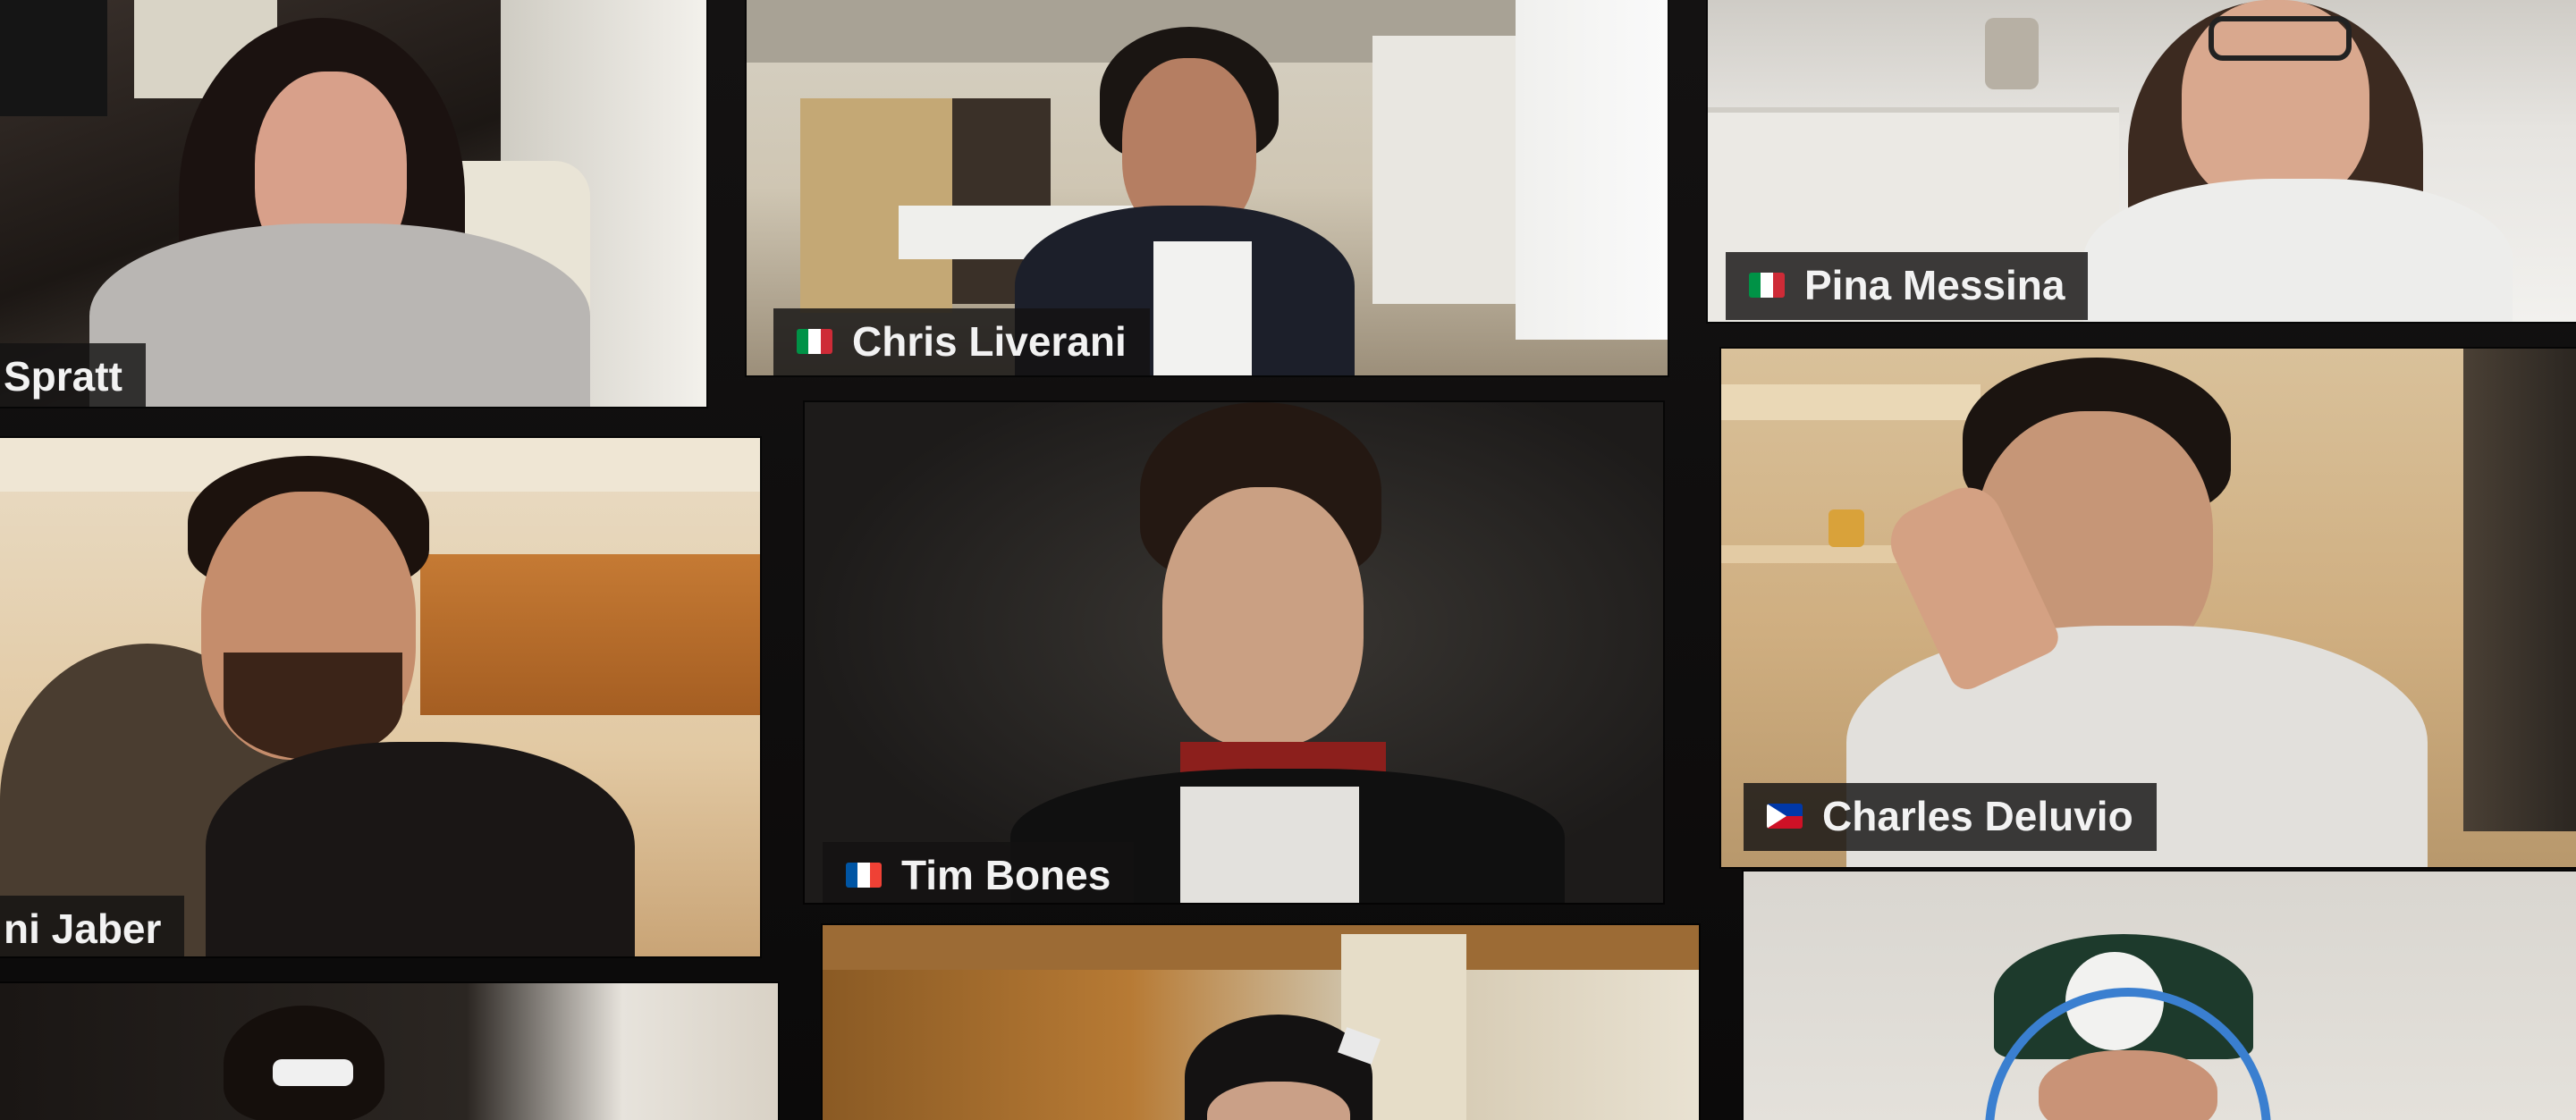  What do you see at coordinates (63, 376) in the screenshot?
I see `participant-name: Spratt` at bounding box center [63, 376].